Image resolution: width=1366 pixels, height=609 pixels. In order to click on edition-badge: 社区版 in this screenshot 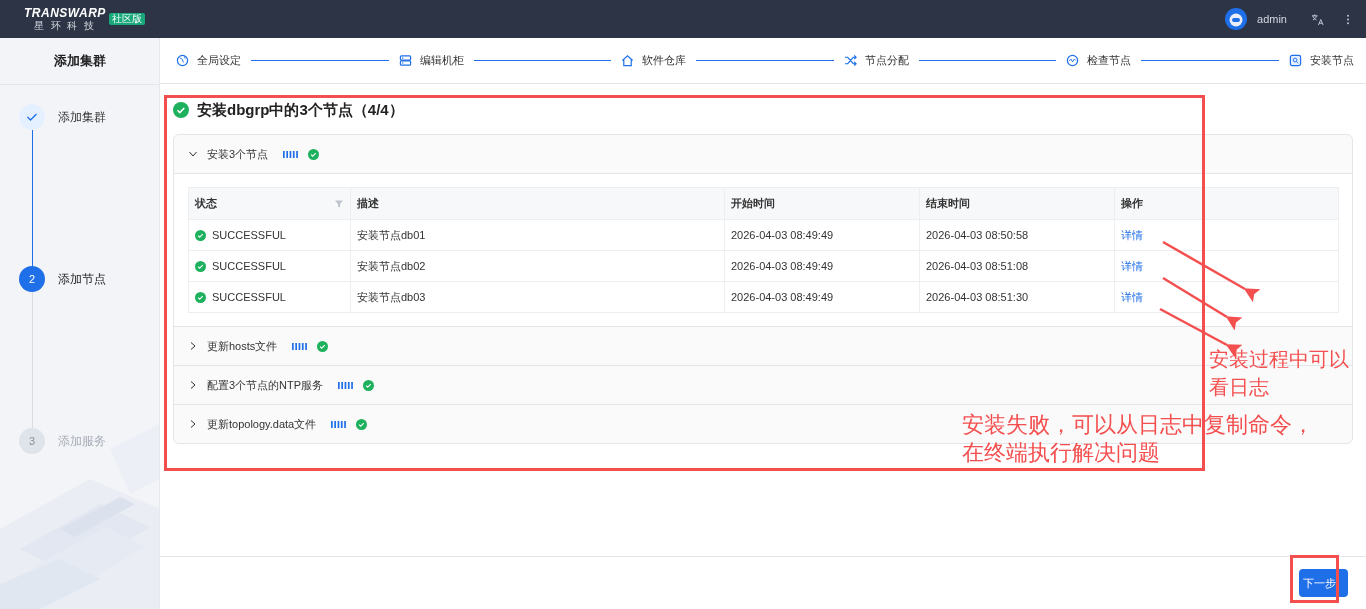, I will do `click(126, 19)`.